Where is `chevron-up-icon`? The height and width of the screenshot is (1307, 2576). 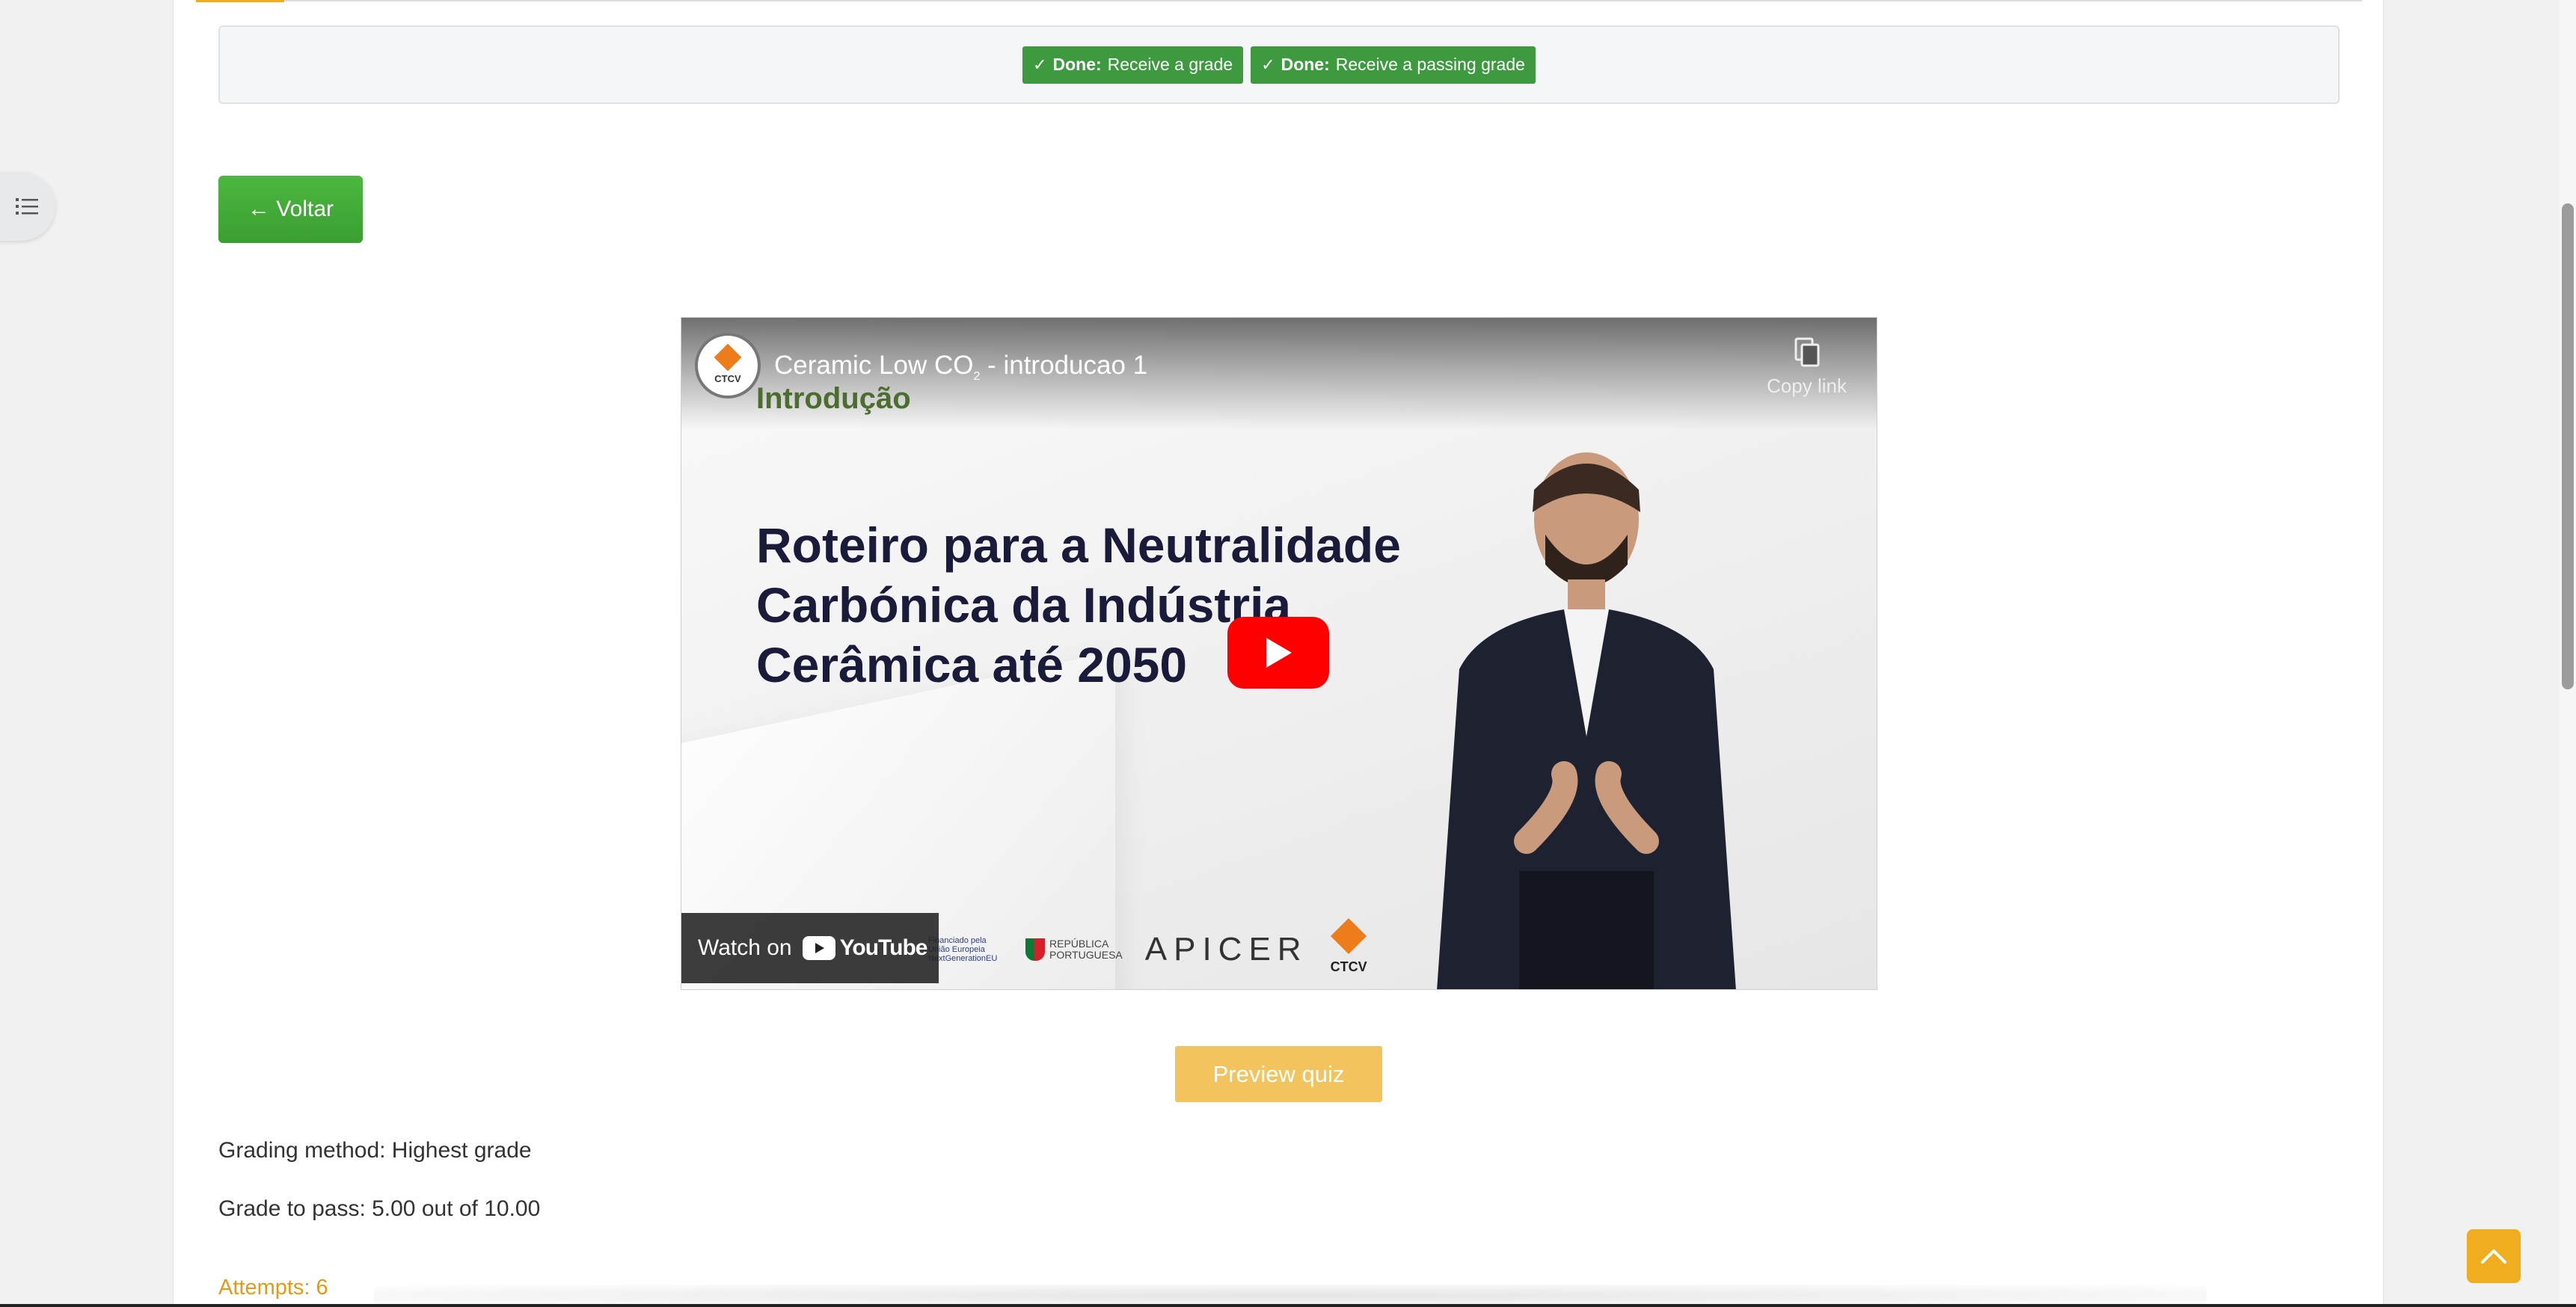
chevron-up-icon is located at coordinates (2493, 1256).